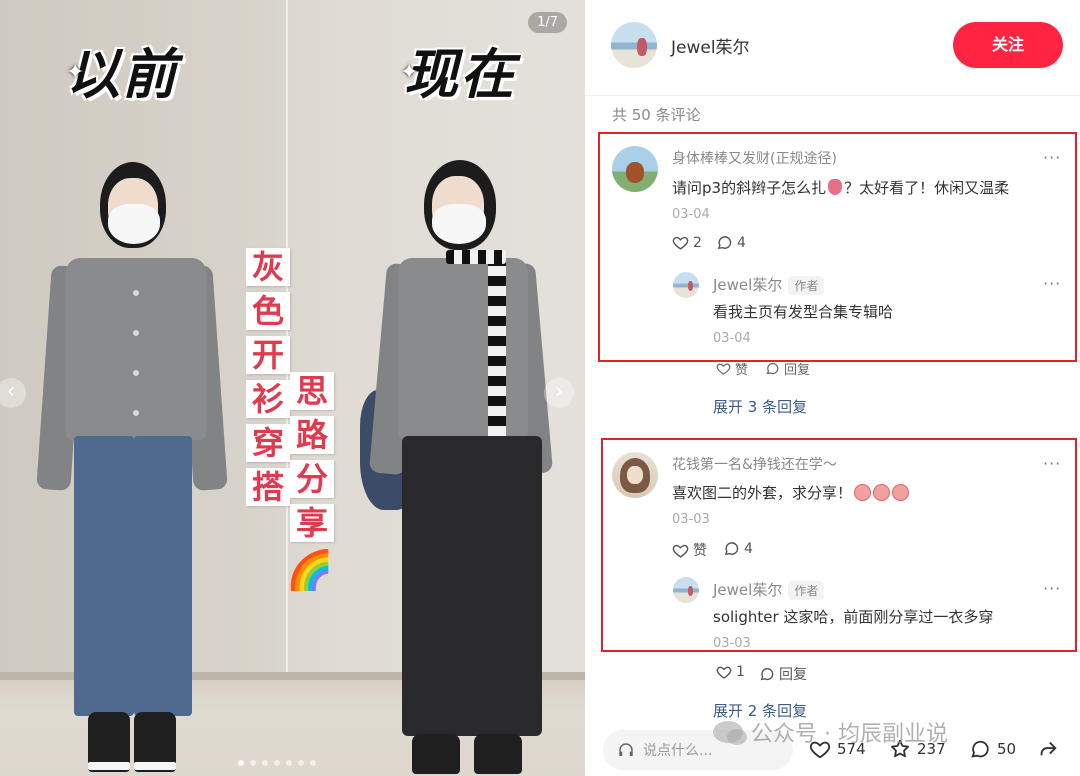  I want to click on rainbow-icon: 🌈, so click(310, 570).